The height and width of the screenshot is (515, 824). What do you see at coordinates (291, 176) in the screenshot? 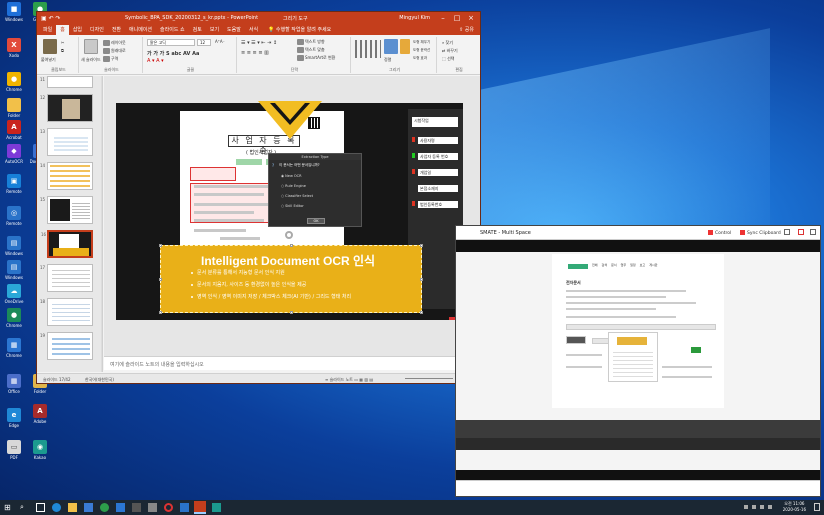
I see `dialog-option: ◉ New OCR` at bounding box center [291, 176].